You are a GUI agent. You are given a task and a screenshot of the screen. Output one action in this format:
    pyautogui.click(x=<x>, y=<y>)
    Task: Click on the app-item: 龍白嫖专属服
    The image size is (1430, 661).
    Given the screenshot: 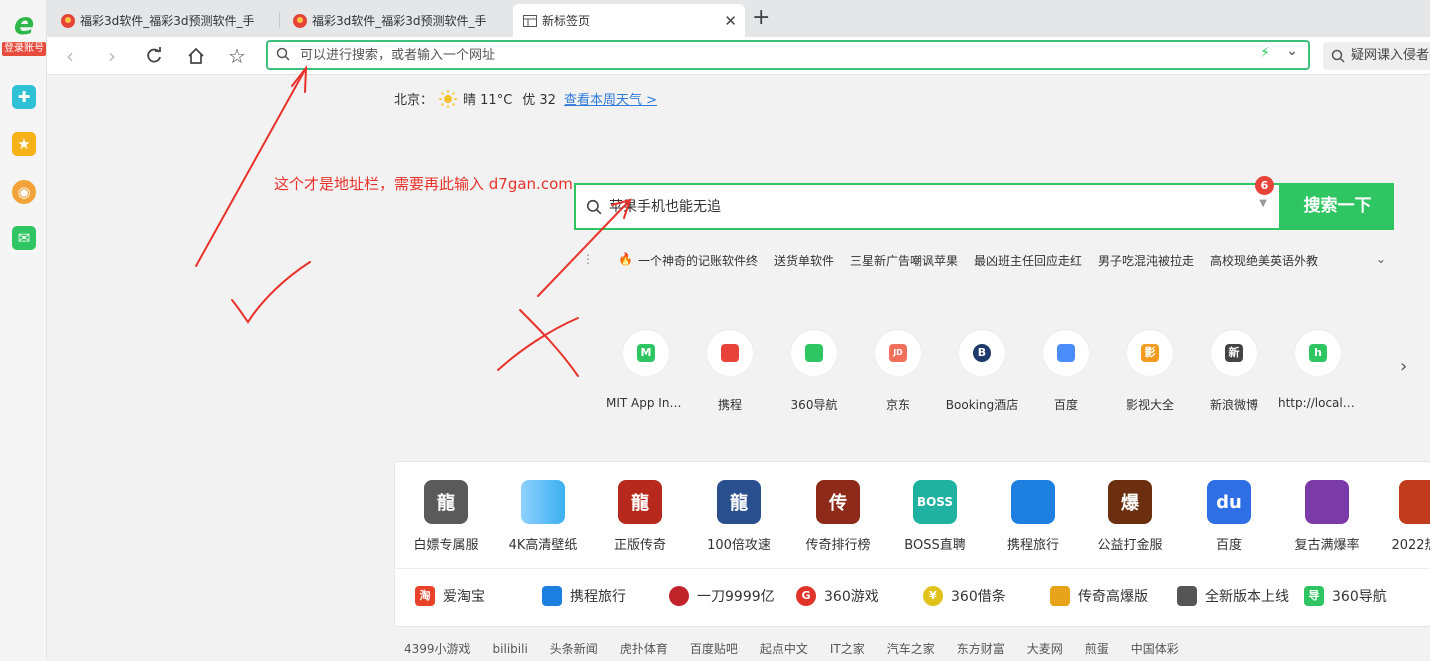 What is the action you would take?
    pyautogui.click(x=446, y=516)
    